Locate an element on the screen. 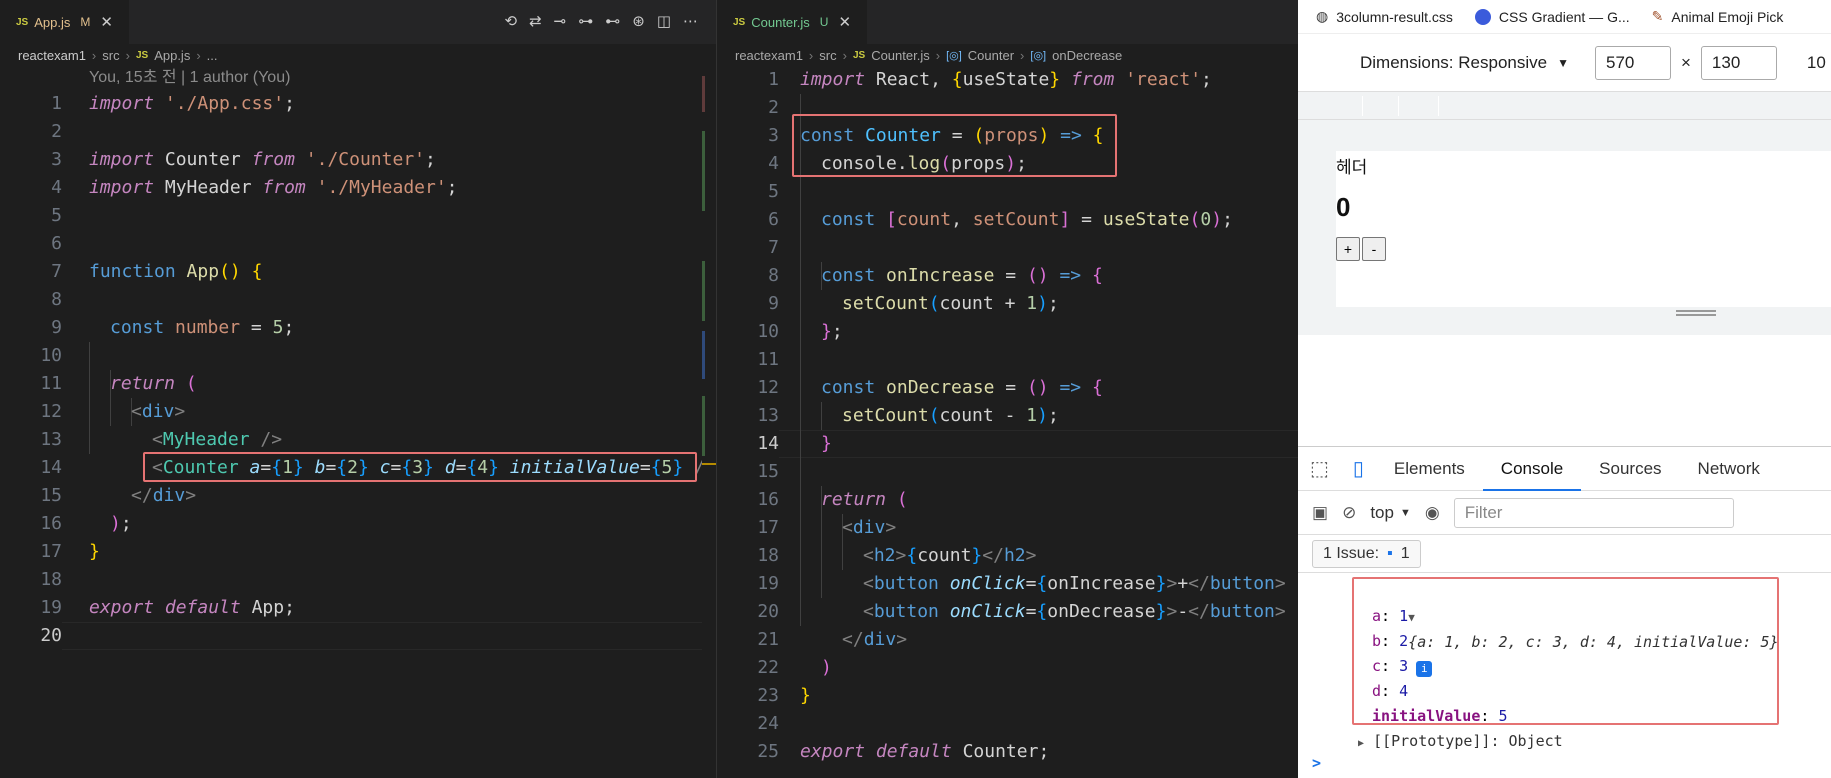 The height and width of the screenshot is (778, 1831). code-line: import './App.css'; is located at coordinates (192, 103).